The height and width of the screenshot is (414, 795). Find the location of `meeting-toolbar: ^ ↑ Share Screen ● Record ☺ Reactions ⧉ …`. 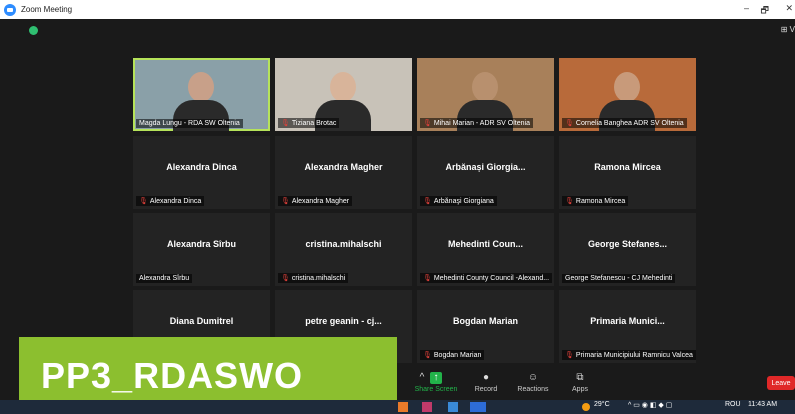

meeting-toolbar: ^ ↑ Share Screen ● Record ☺ Reactions ⧉ … is located at coordinates (397, 386).